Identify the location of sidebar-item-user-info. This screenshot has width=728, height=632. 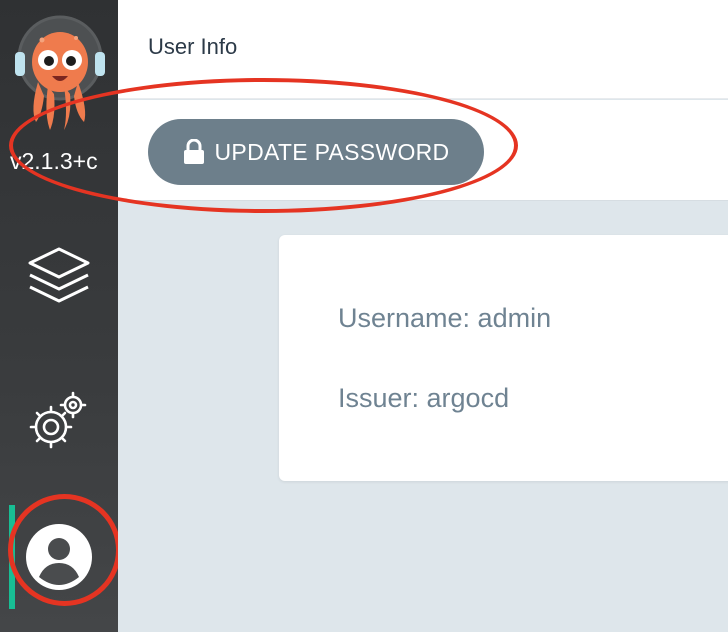
(59, 557).